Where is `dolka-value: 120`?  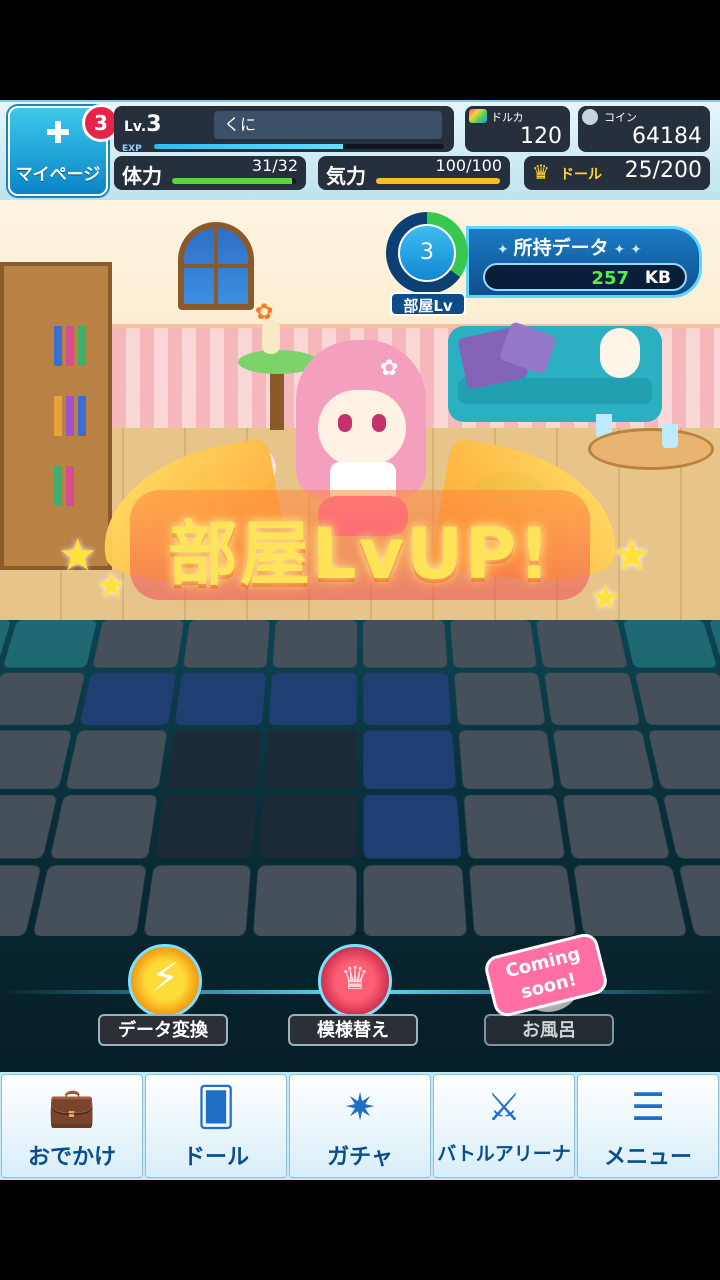
dolka-value: 120 is located at coordinates (541, 136).